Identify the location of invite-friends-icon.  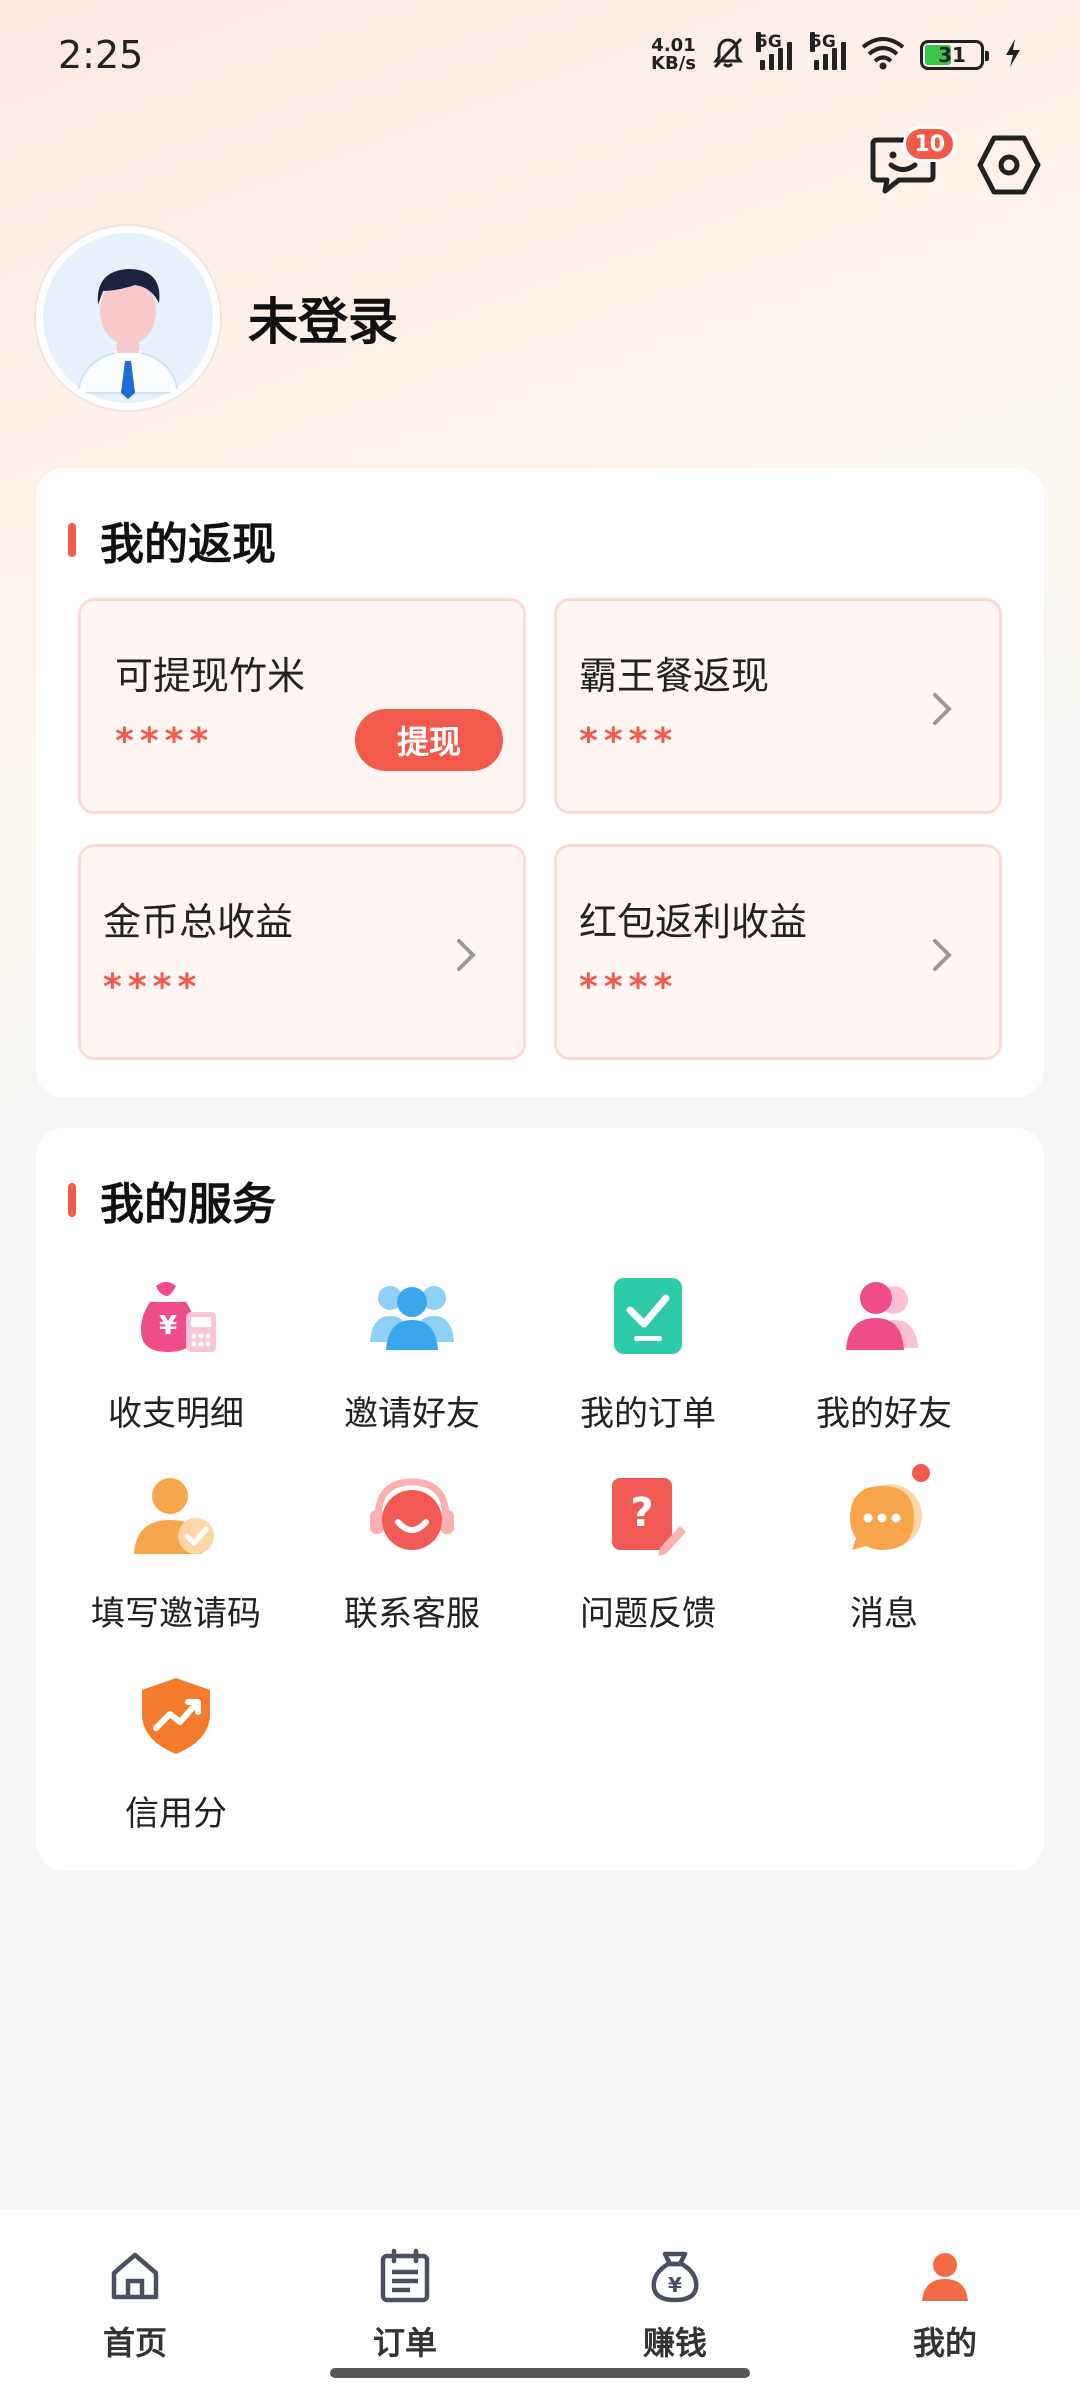
(412, 1316).